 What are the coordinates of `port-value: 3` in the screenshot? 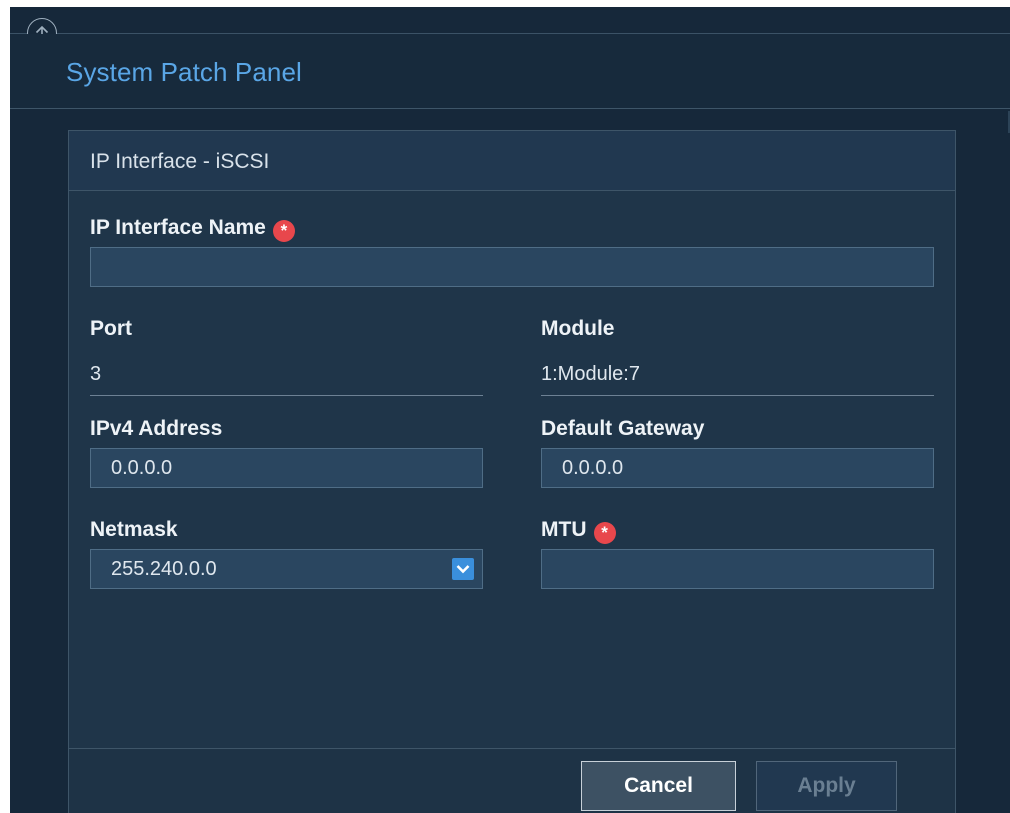 It's located at (286, 376).